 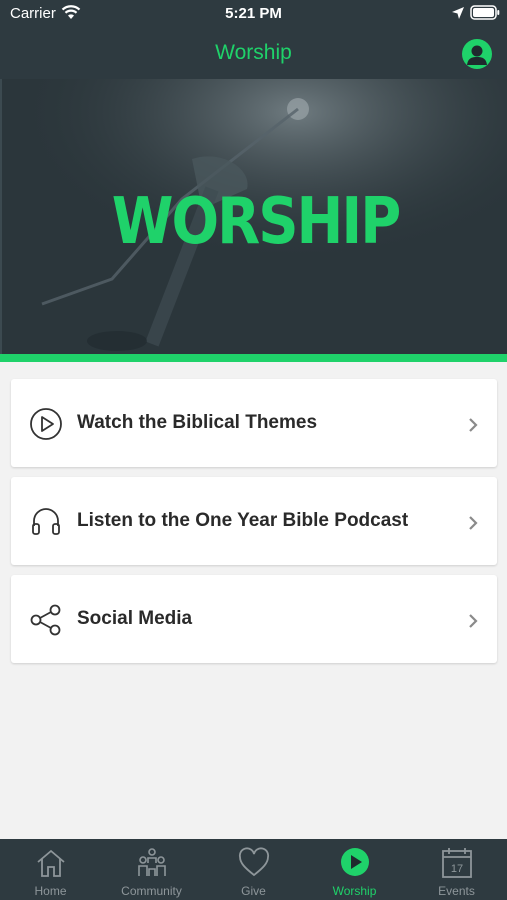 I want to click on community-icon, so click(x=152, y=862).